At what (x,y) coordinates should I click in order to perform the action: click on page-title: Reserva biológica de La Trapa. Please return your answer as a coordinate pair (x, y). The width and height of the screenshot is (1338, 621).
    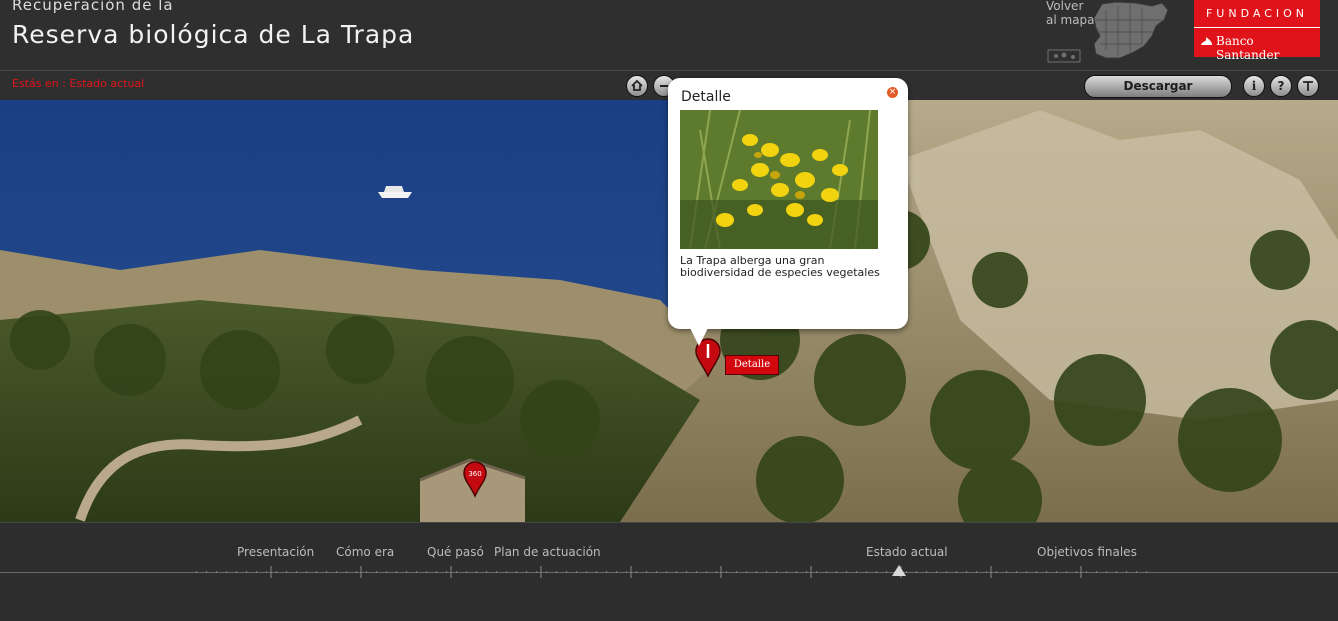
    Looking at the image, I should click on (213, 34).